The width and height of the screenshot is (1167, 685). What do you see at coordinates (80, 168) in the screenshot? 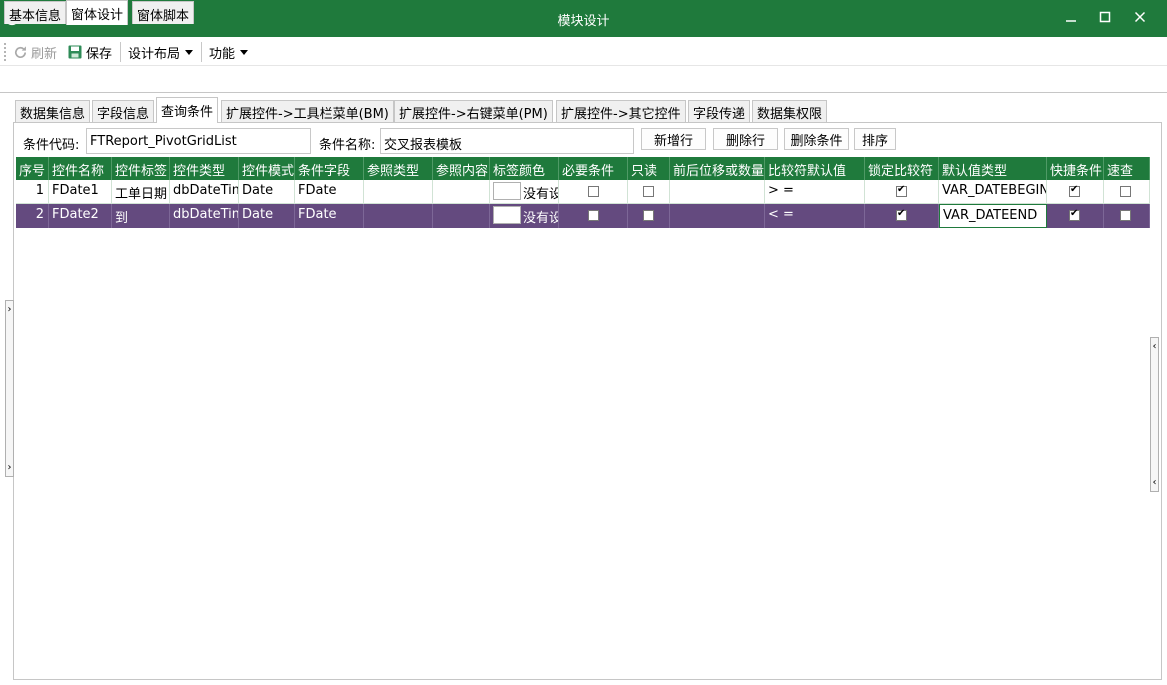
I see `column-header: 控件名称` at bounding box center [80, 168].